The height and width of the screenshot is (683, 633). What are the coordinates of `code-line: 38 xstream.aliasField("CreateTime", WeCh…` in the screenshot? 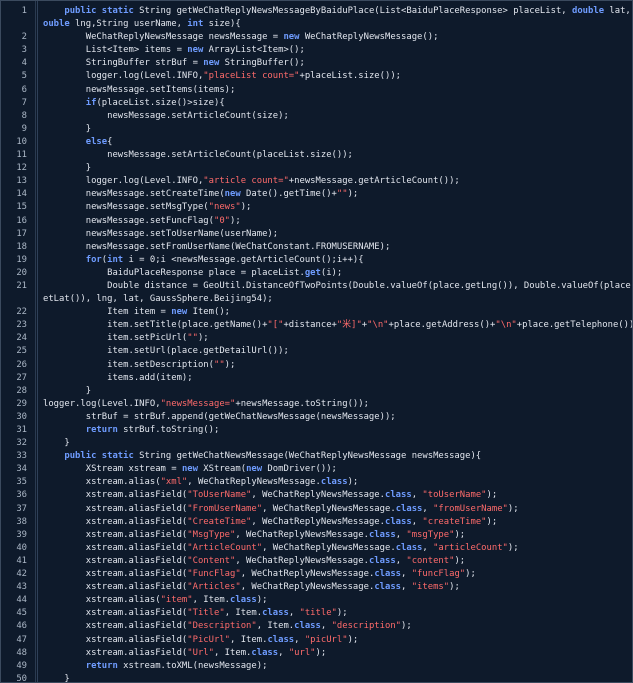 It's located at (316, 522).